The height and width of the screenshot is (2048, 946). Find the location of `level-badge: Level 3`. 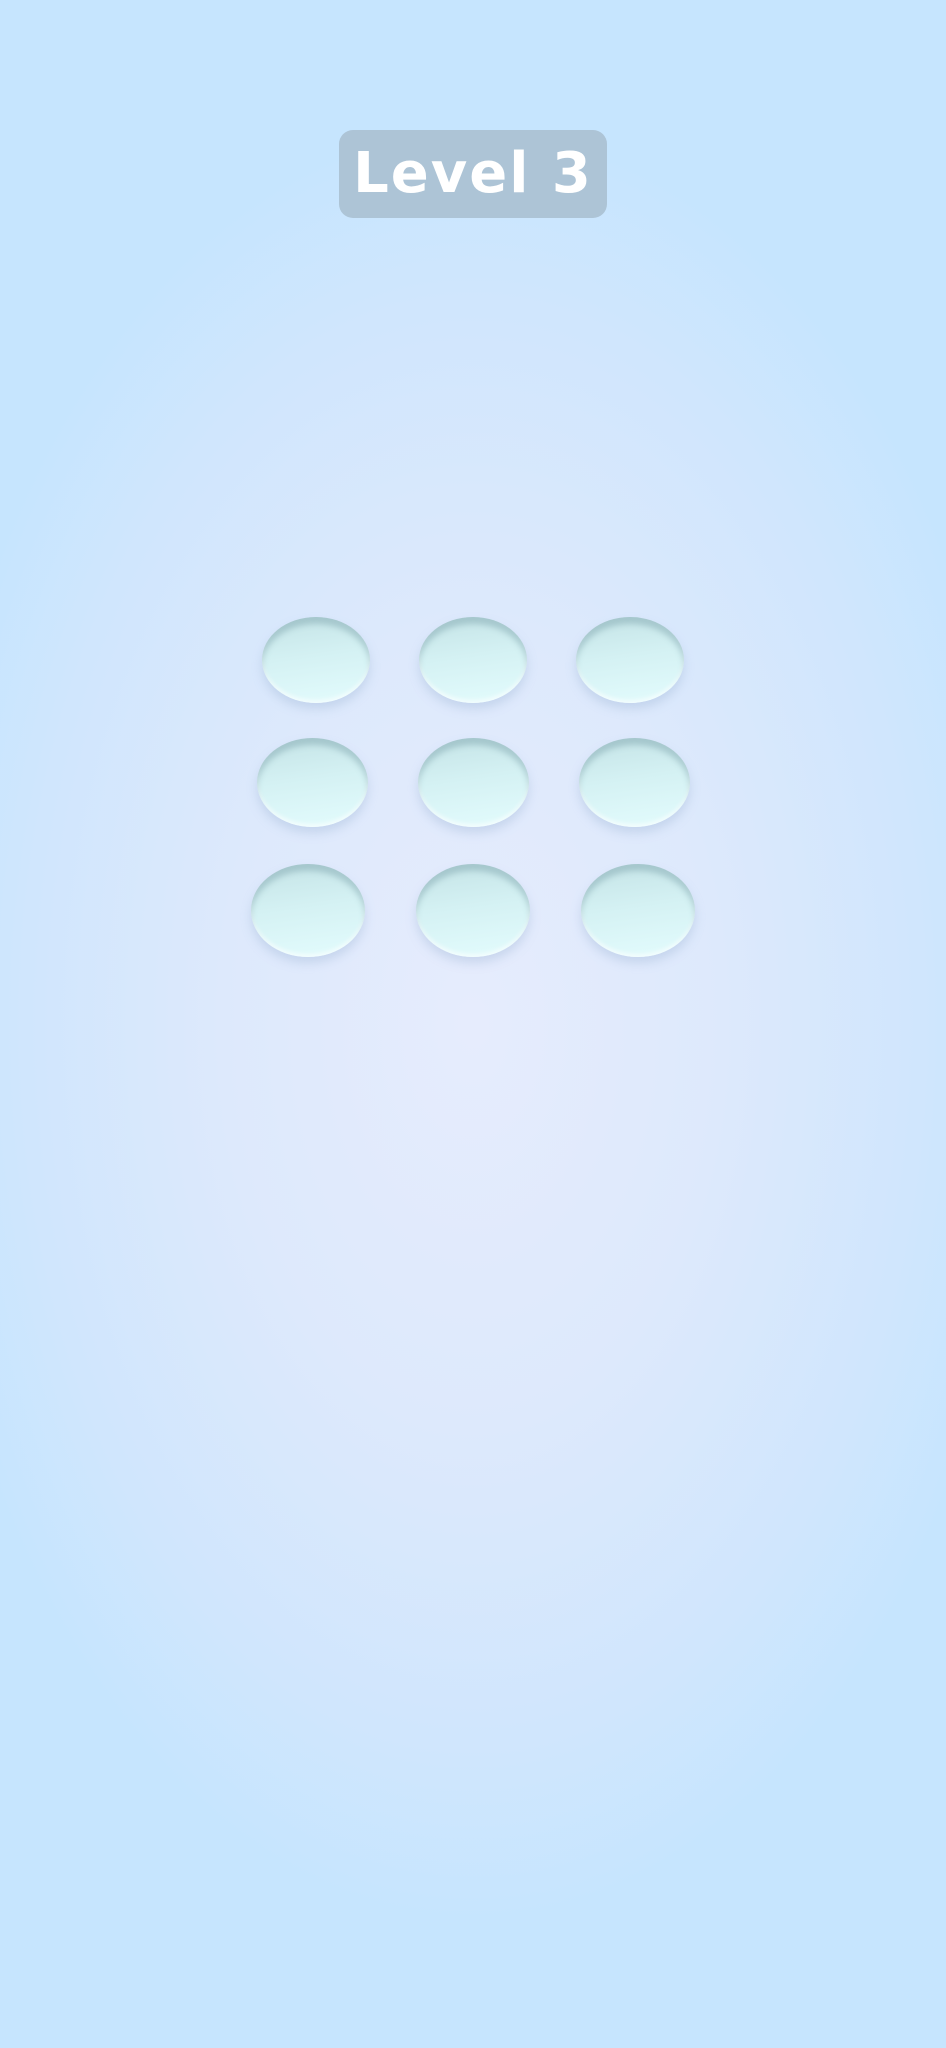

level-badge: Level 3 is located at coordinates (473, 174).